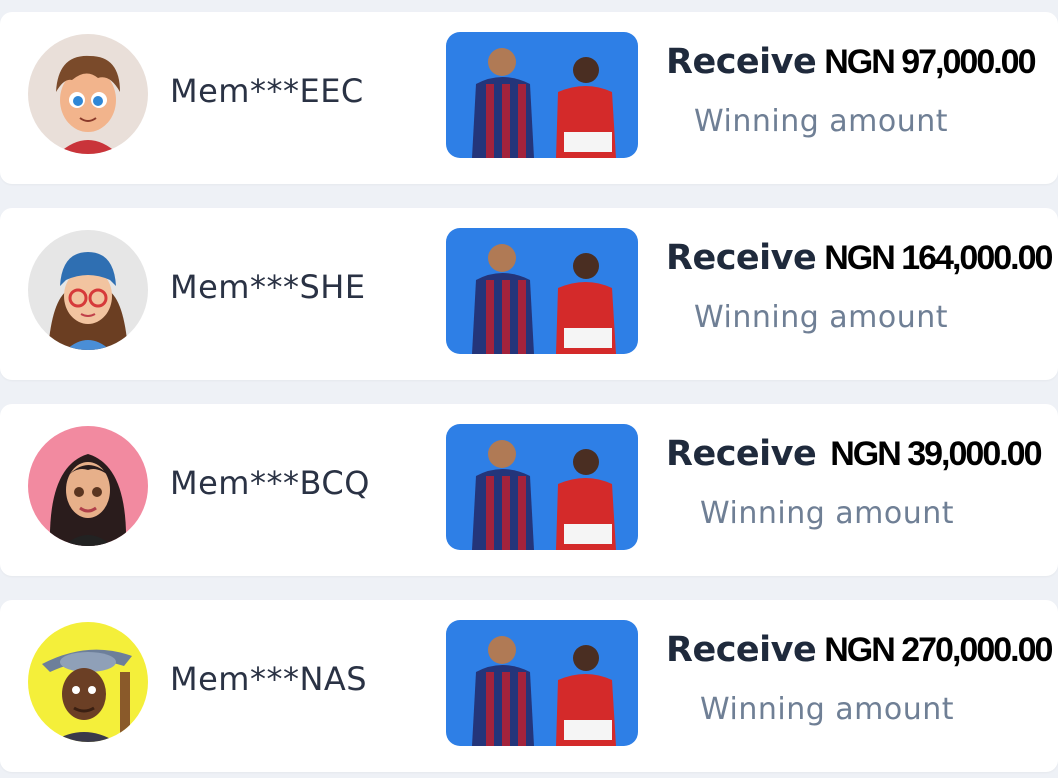  Describe the element at coordinates (88, 290) in the screenshot. I see `girl-glasses-avatar-icon` at that location.